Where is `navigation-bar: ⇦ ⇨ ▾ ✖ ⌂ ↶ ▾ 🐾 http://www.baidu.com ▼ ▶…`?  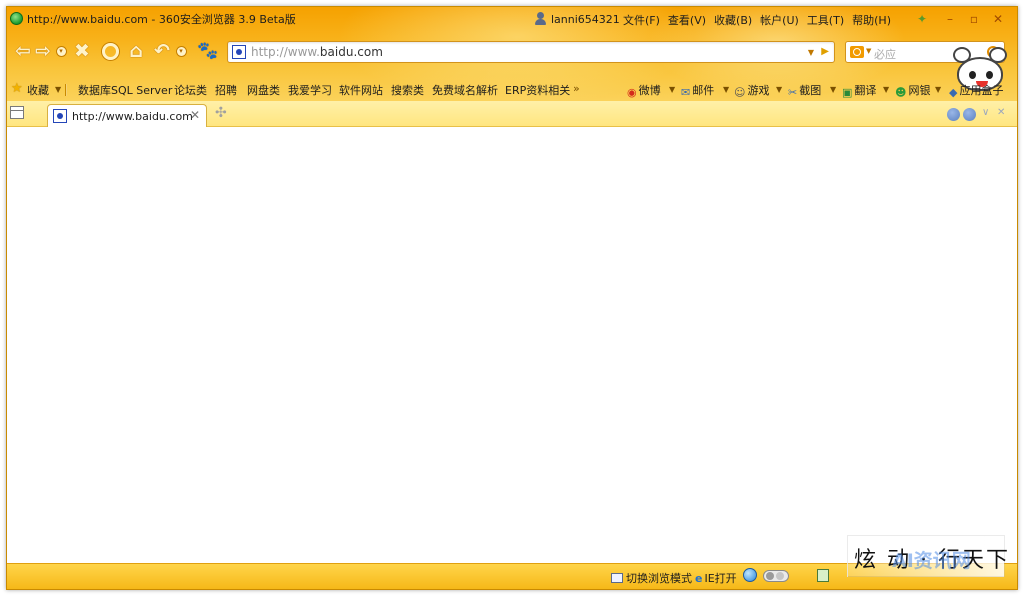 navigation-bar: ⇦ ⇨ ▾ ✖ ⌂ ↶ ▾ 🐾 http://www.baidu.com ▼ ▶… is located at coordinates (512, 51).